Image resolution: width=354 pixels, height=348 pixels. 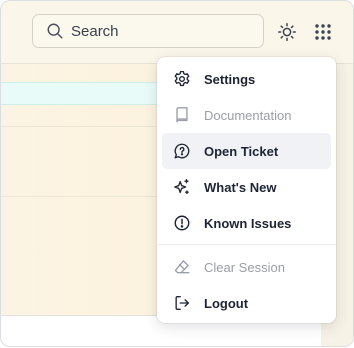 I want to click on menu-item-logout: Logout, so click(x=246, y=303).